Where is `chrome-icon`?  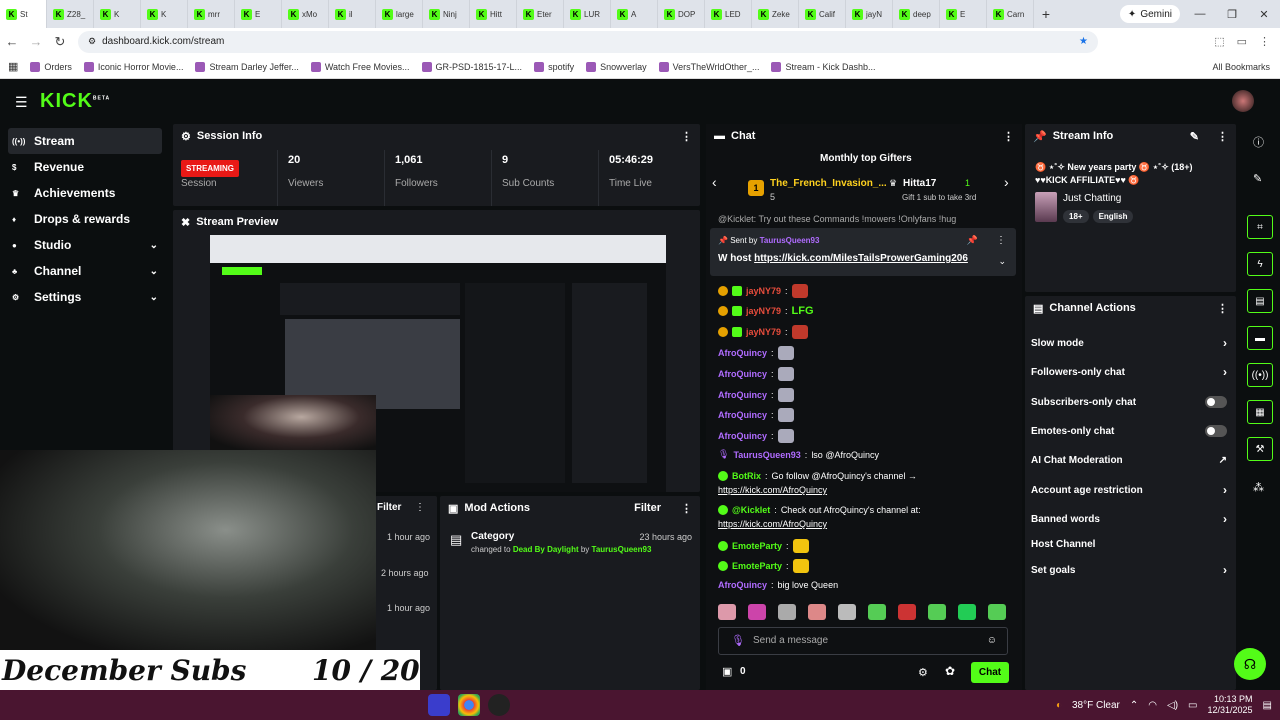 chrome-icon is located at coordinates (469, 705).